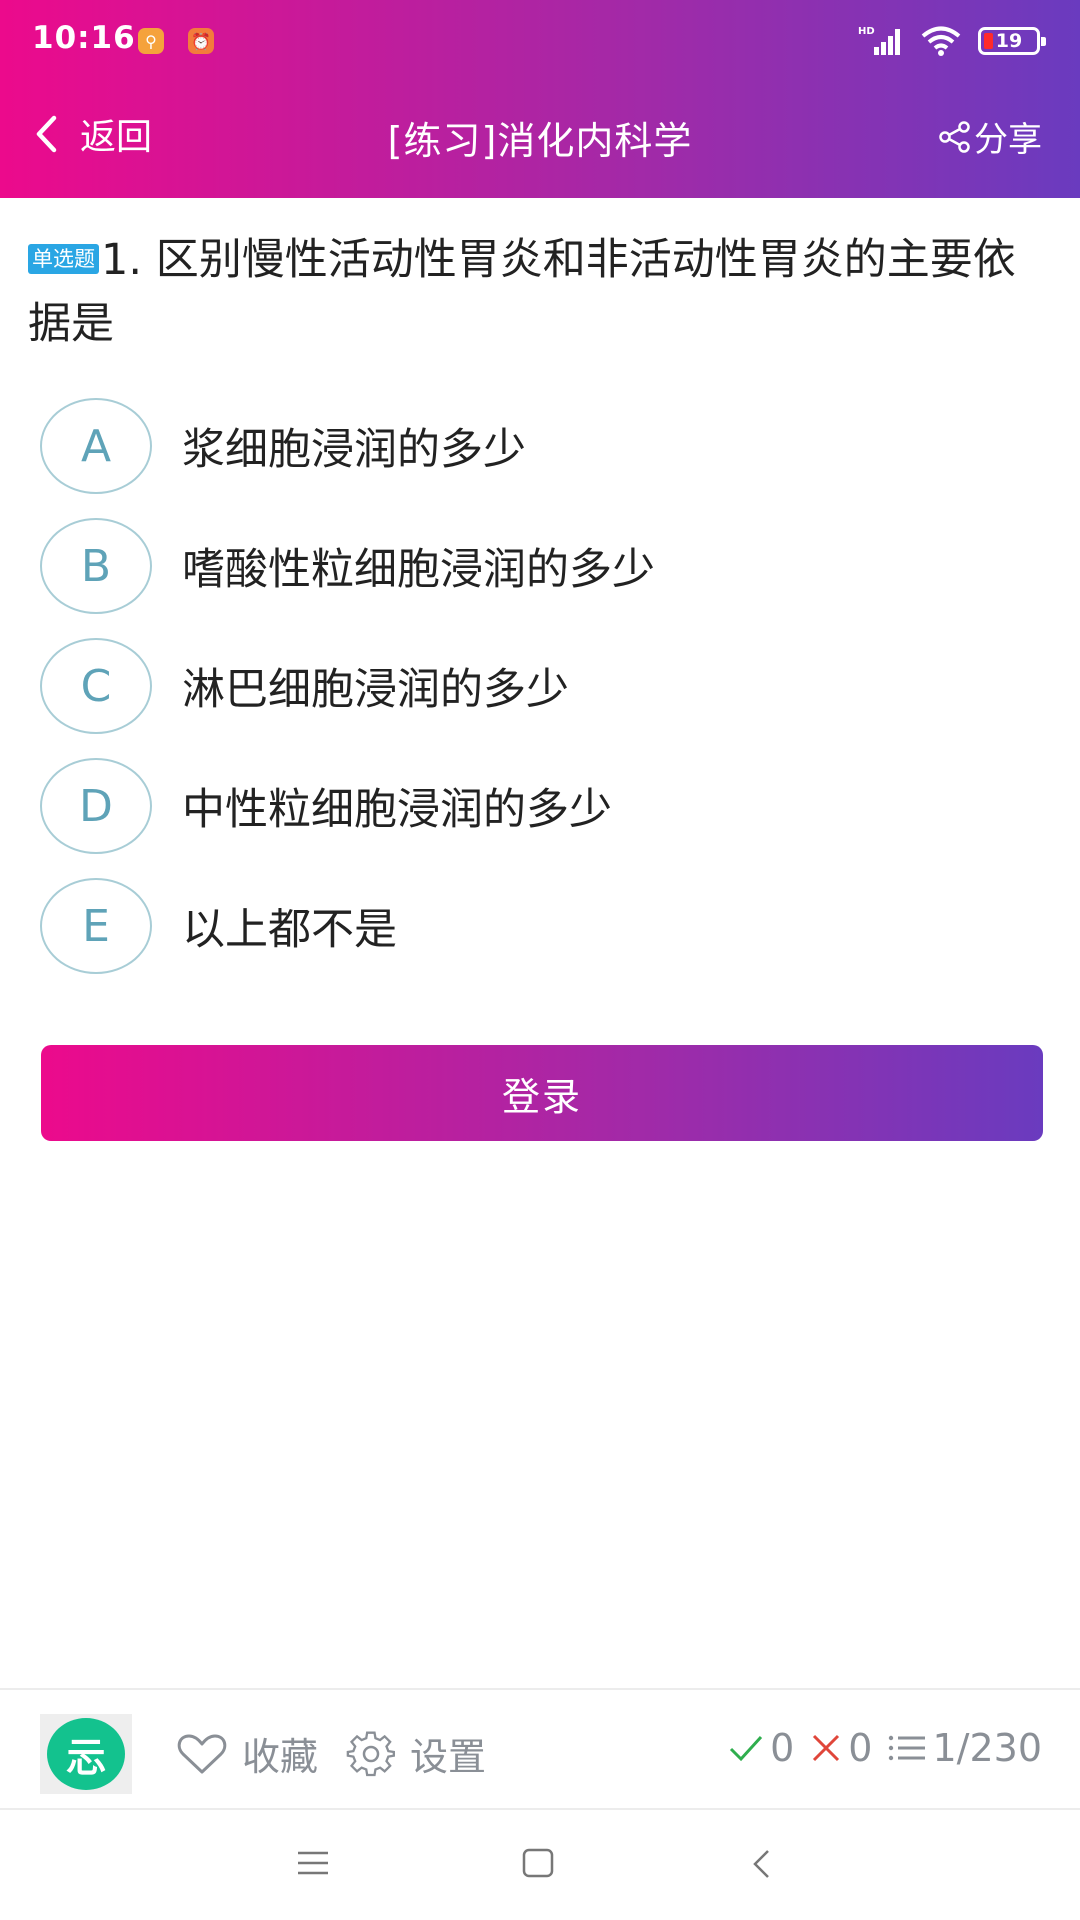  I want to click on option-text: 浆细胞浸润的多少, so click(354, 450).